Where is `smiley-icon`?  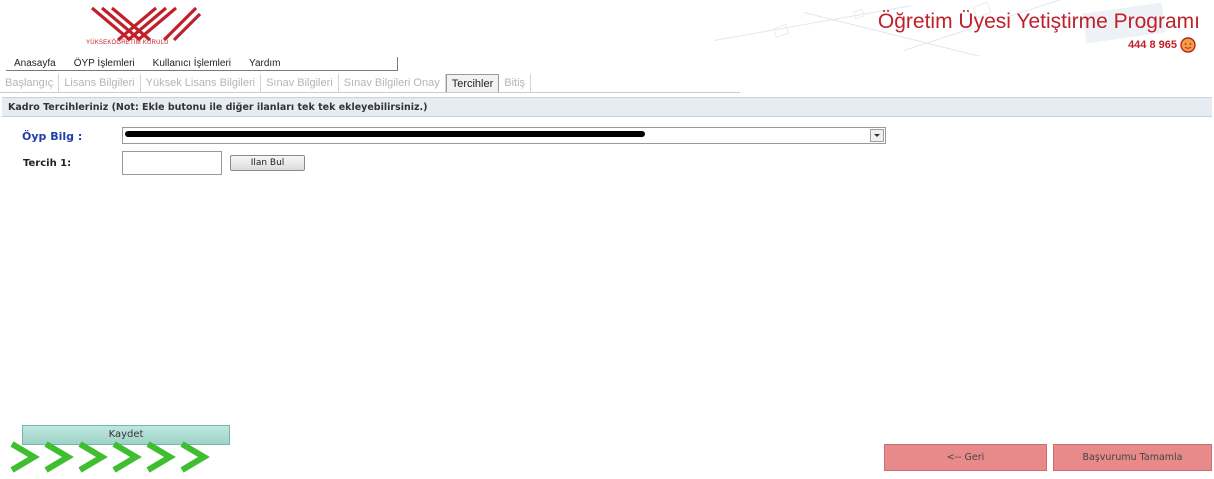
smiley-icon is located at coordinates (1188, 45).